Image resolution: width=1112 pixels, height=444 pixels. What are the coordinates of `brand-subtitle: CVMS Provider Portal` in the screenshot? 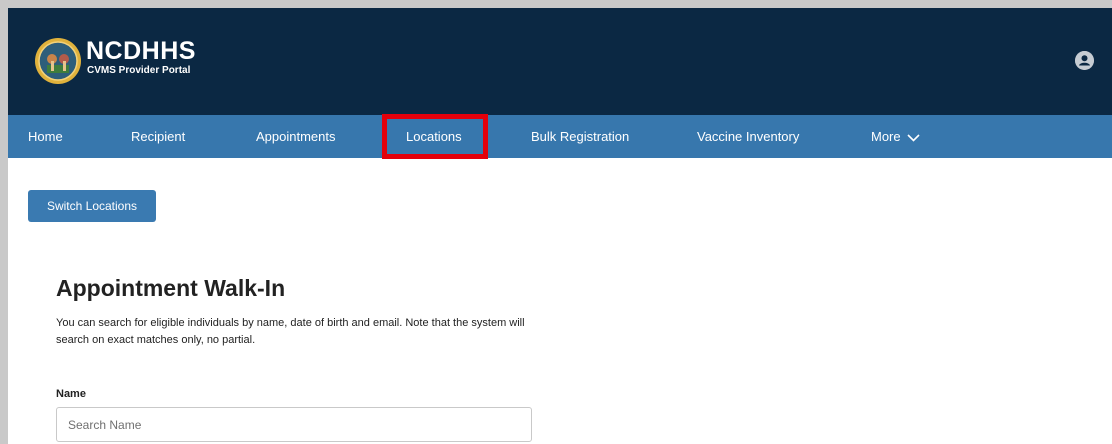 It's located at (139, 70).